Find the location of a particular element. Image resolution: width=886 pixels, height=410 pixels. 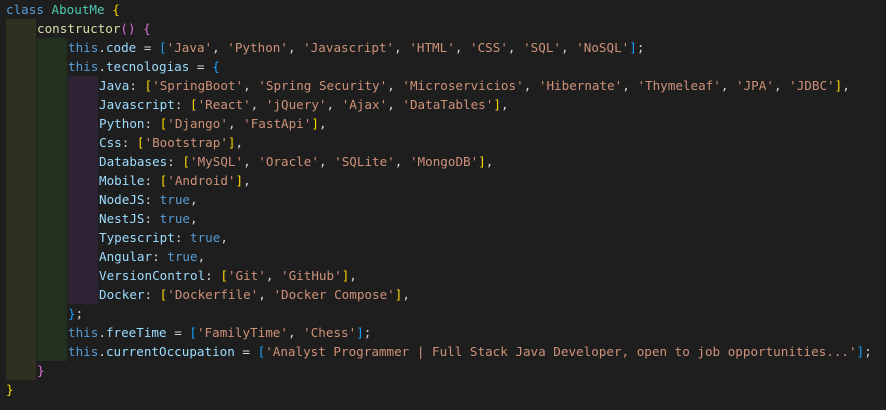

string-literal: 'SpringBoot' is located at coordinates (198, 85).